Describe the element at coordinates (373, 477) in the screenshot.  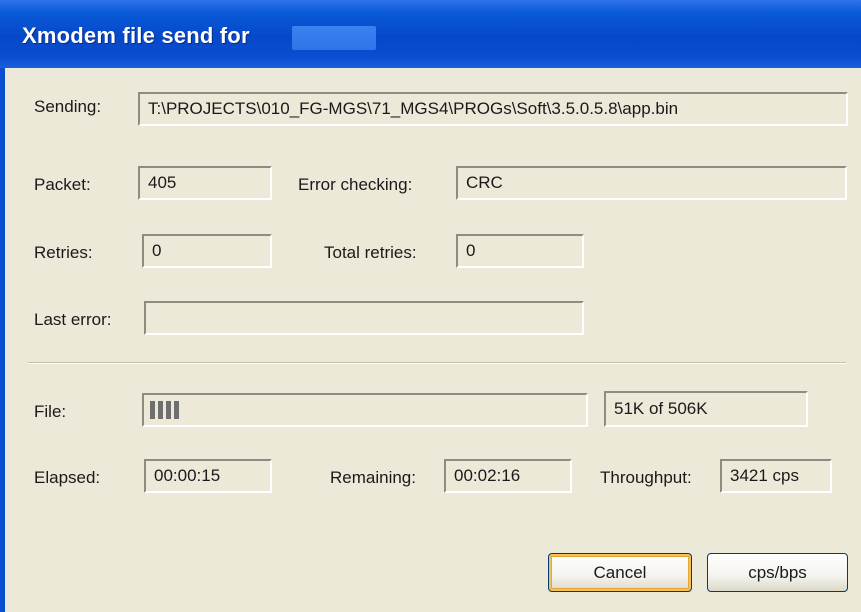
I see `remaining-label: Remaining:` at that location.